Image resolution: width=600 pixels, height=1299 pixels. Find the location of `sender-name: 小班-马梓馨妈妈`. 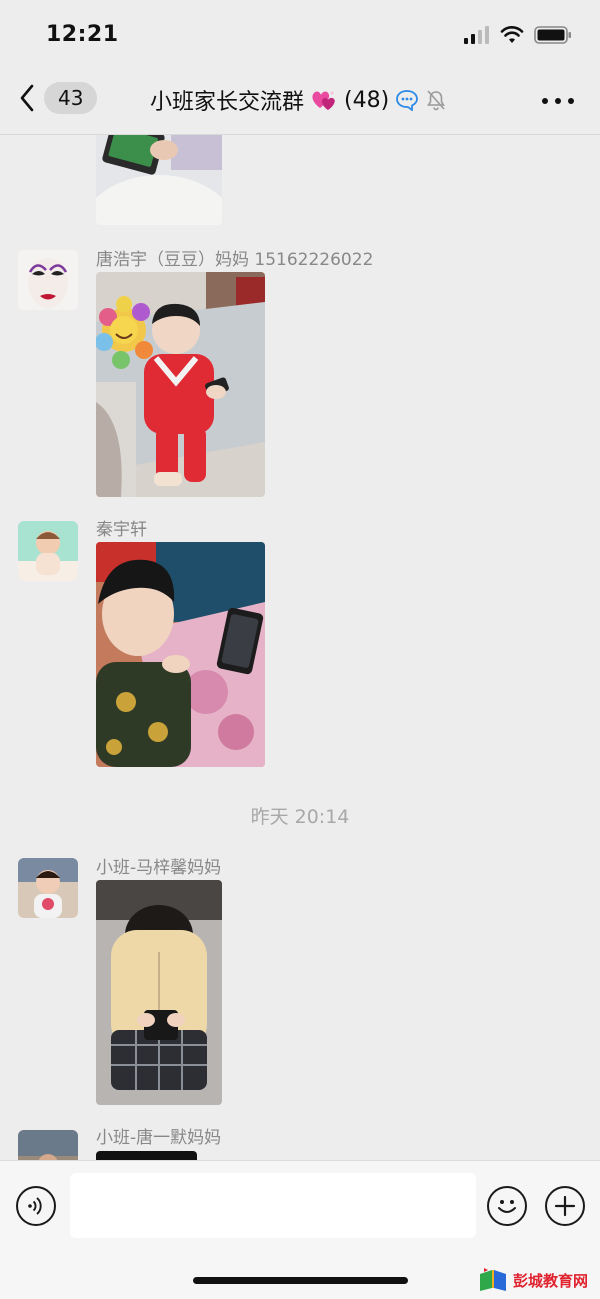

sender-name: 小班-马梓馨妈妈 is located at coordinates (159, 868).